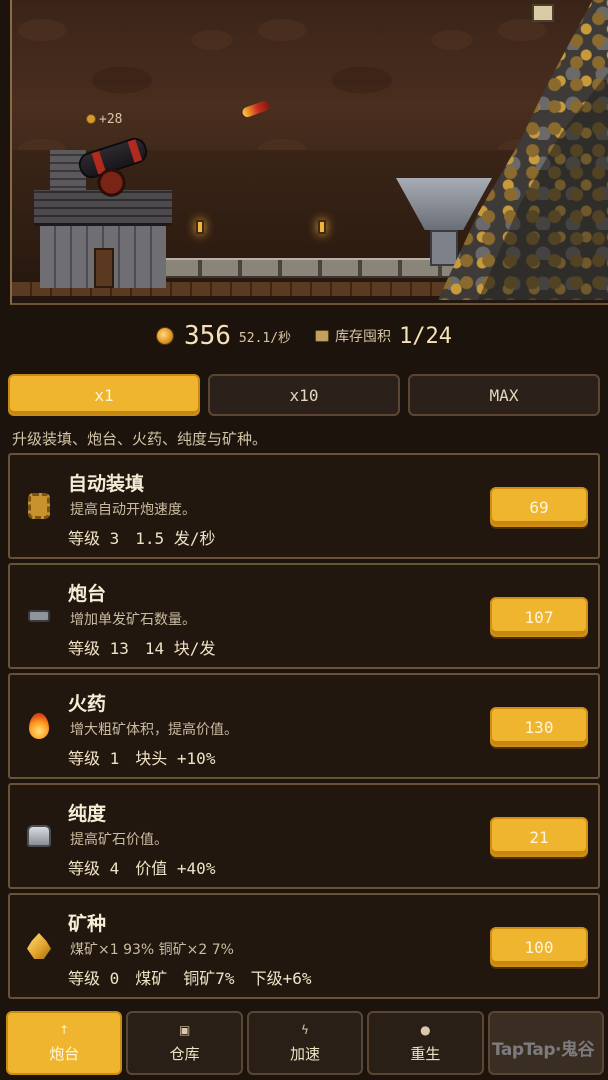 Image resolution: width=608 pixels, height=1080 pixels. What do you see at coordinates (180, 648) in the screenshot?
I see `upgrade-effect: 14 块/发` at bounding box center [180, 648].